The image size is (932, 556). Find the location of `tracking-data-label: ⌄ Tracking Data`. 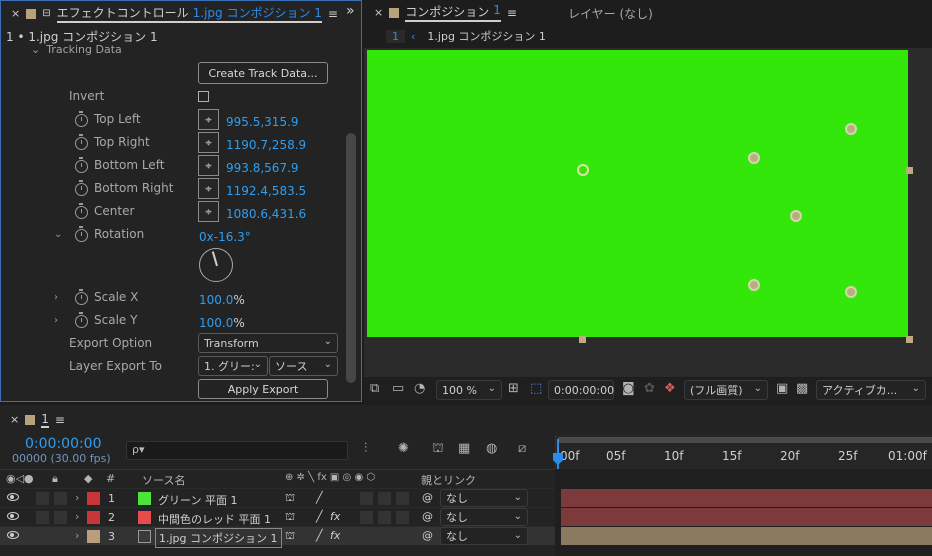

tracking-data-label: ⌄ Tracking Data is located at coordinates (76, 49).